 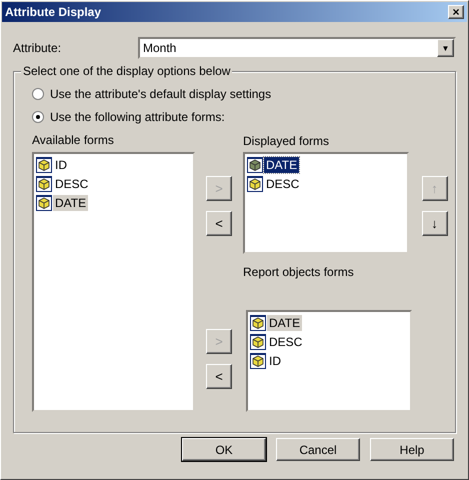 I want to click on dialog-button: Help, so click(x=412, y=449).